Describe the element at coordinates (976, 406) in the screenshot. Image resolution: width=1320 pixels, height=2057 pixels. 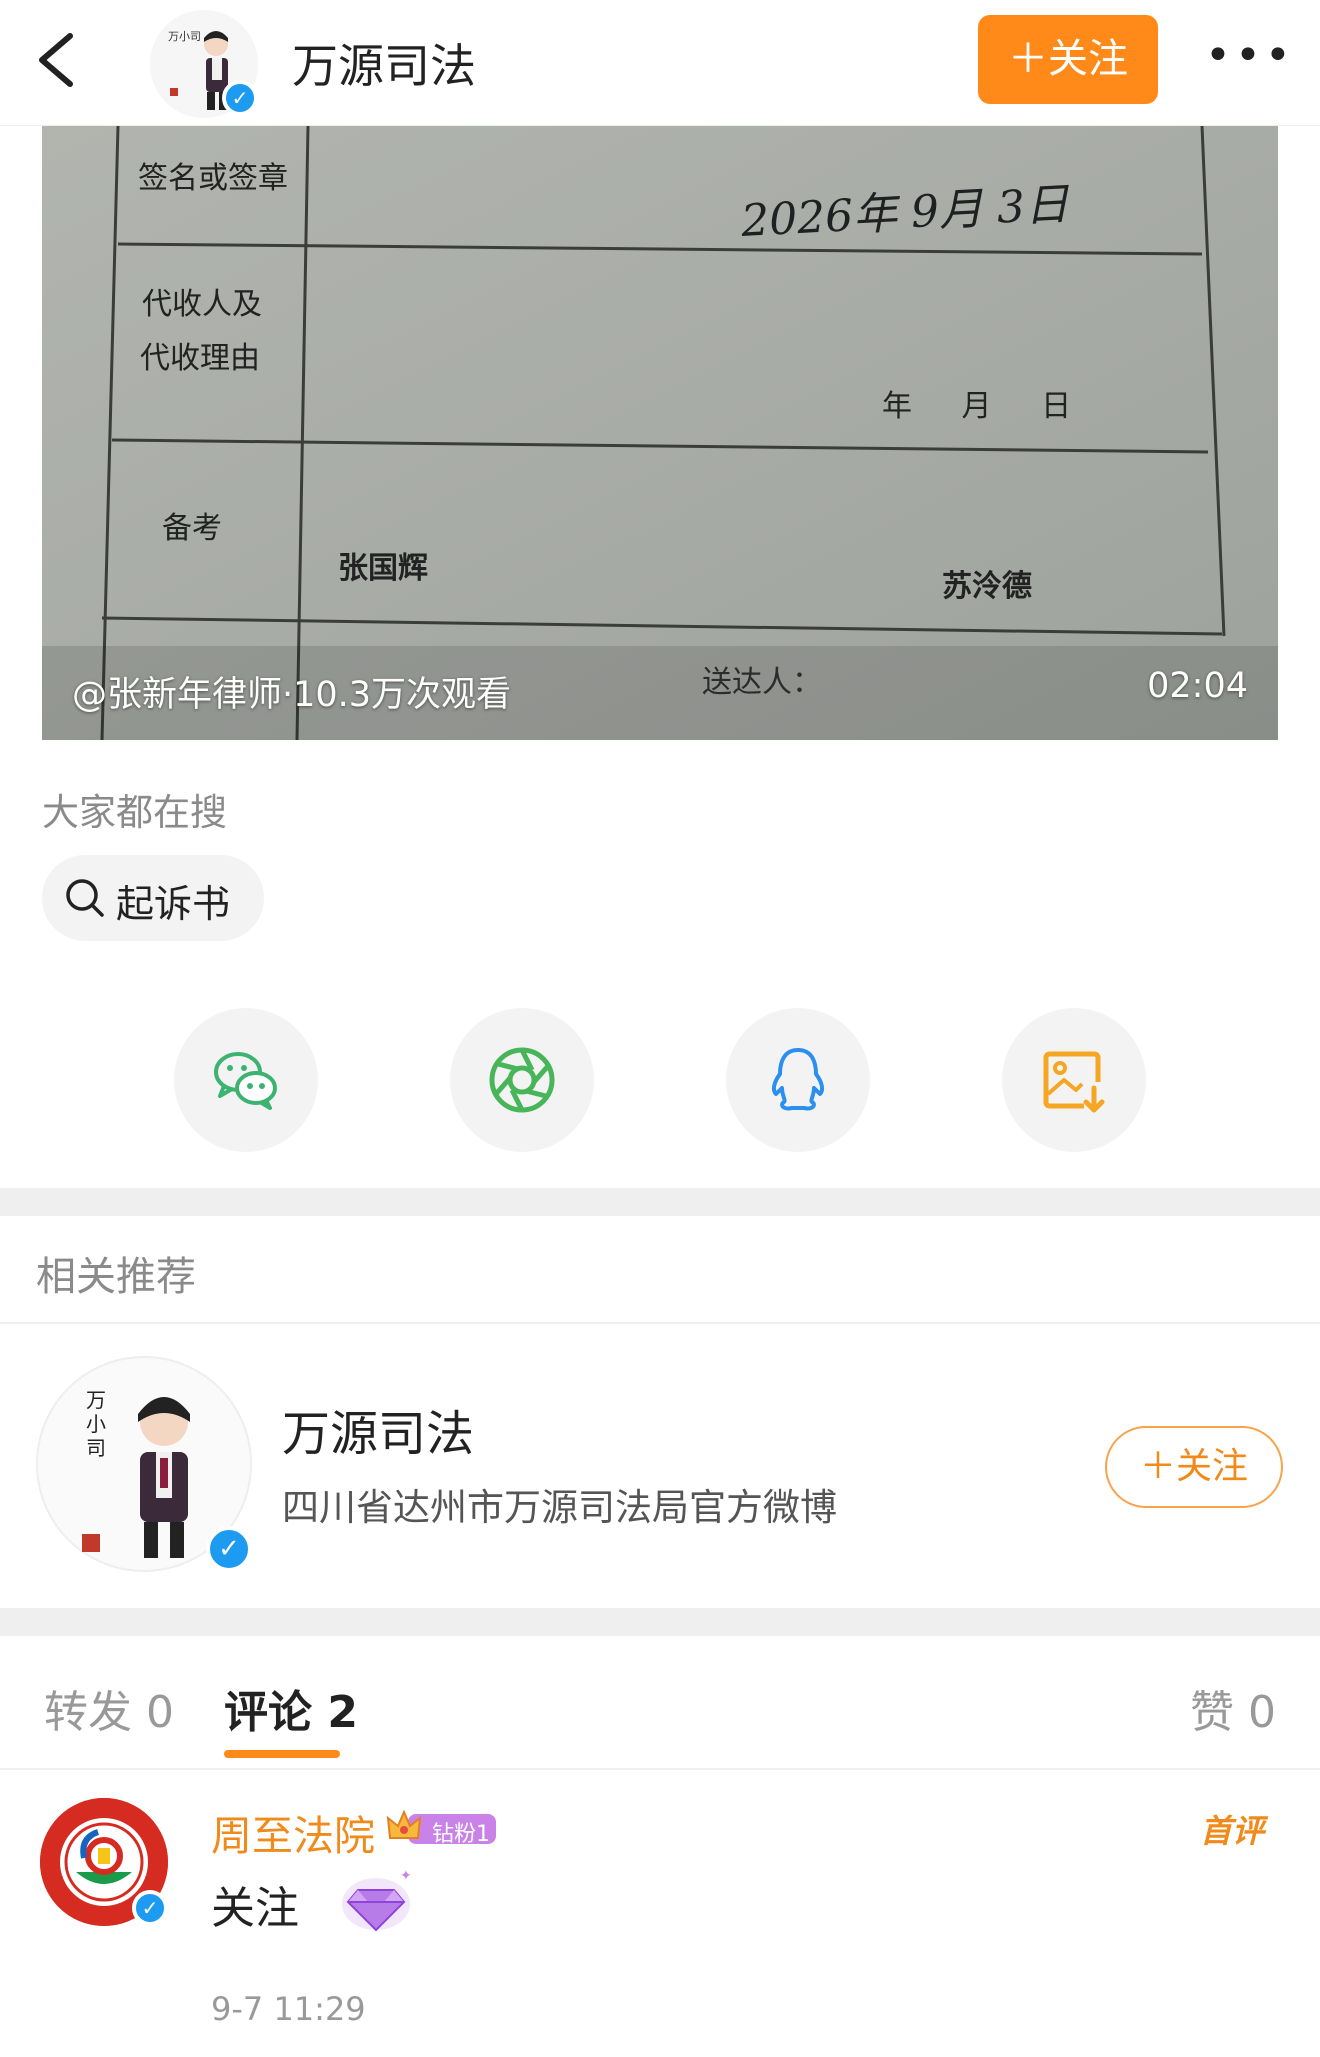
I see `blank-date: 年 月 日` at that location.